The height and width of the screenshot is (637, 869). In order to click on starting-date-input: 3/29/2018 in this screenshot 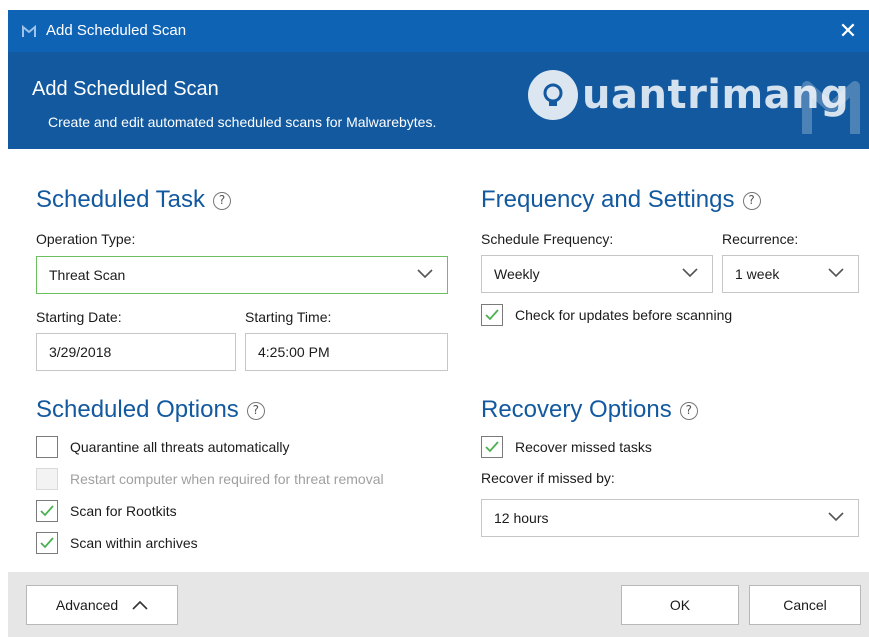, I will do `click(136, 352)`.